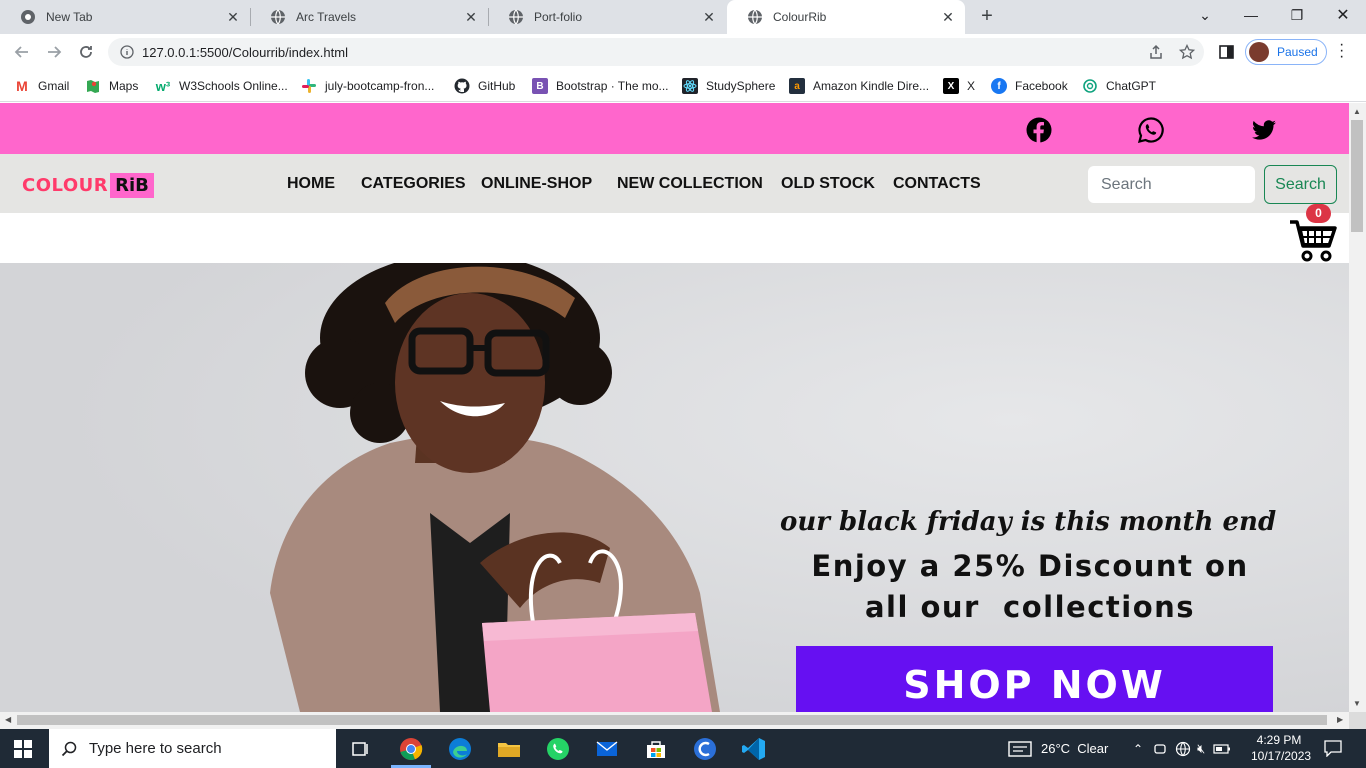 This screenshot has height=768, width=1366. Describe the element at coordinates (1357, 703) in the screenshot. I see `scroll-down-icon: ▼` at that location.